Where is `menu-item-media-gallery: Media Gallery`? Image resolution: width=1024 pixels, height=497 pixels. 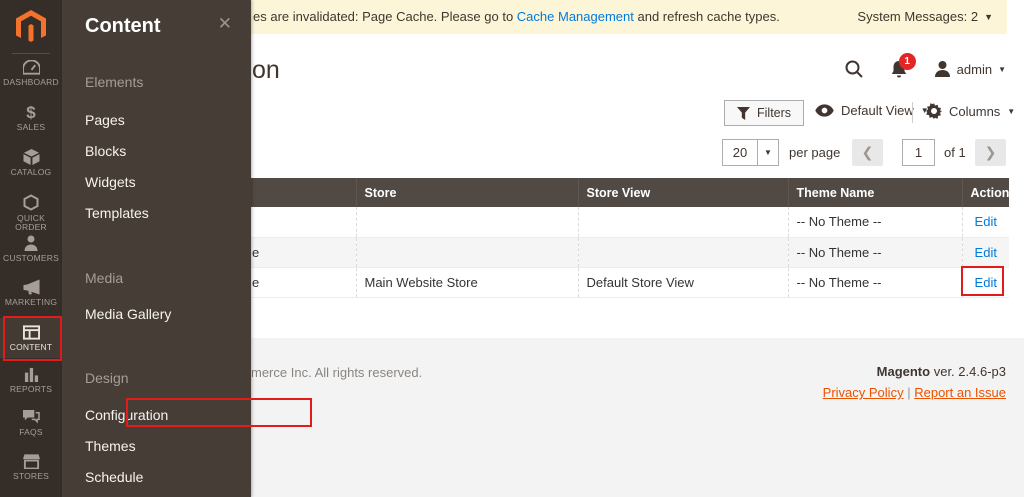
menu-item-media-gallery: Media Gallery is located at coordinates (128, 314).